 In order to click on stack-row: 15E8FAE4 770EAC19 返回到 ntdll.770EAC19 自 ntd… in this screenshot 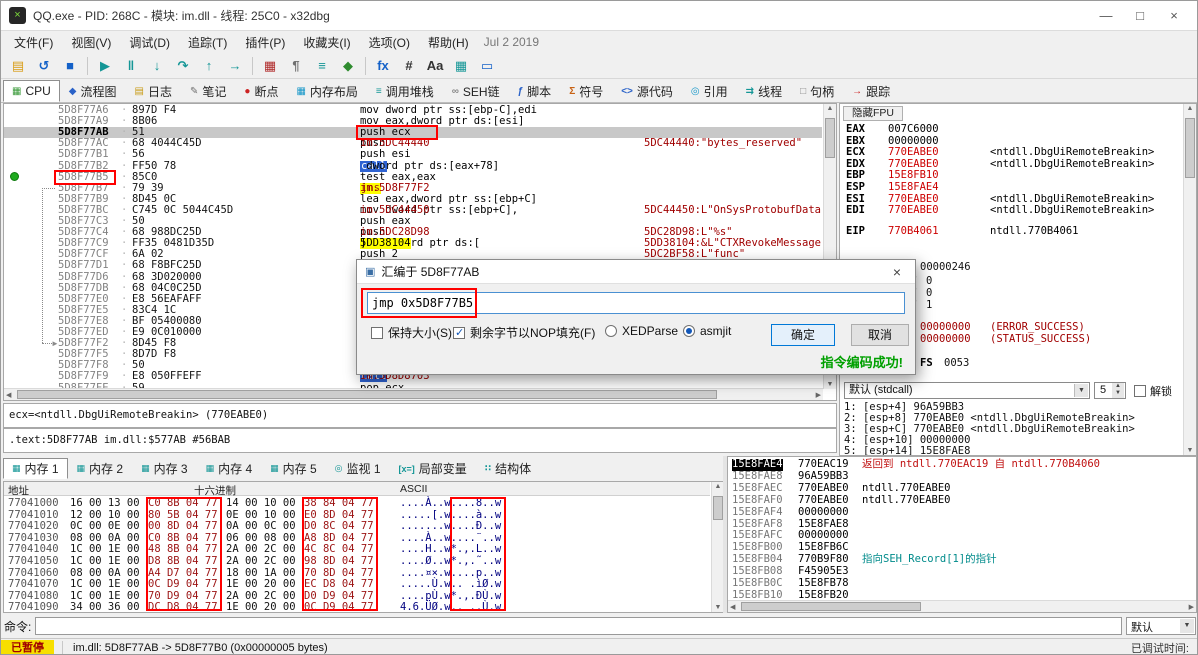, I will do `click(955, 464)`.